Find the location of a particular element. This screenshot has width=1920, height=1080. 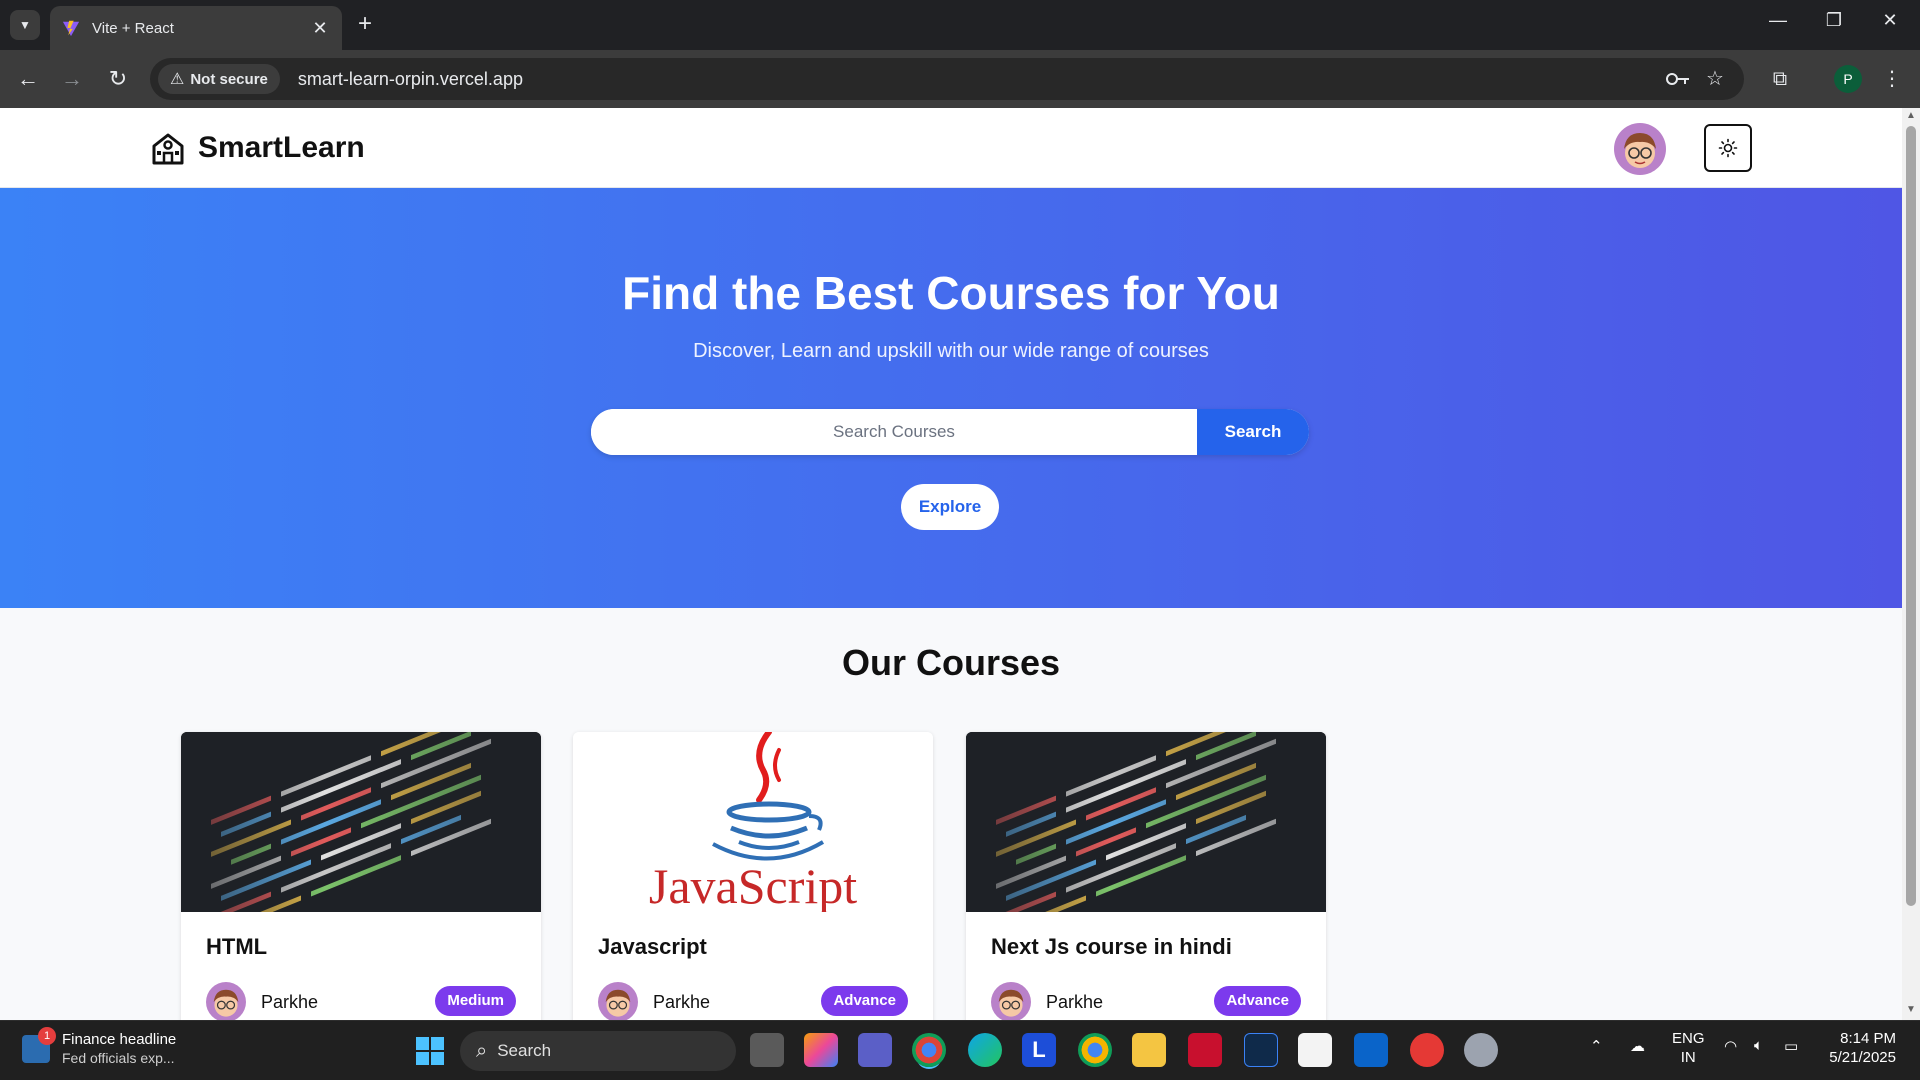

minimize-icon: — is located at coordinates (1778, 20).